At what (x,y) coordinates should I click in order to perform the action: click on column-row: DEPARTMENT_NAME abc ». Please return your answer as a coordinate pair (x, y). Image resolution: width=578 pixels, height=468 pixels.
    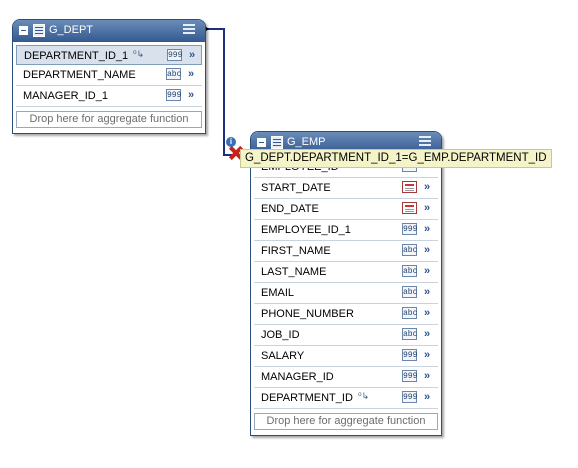
    Looking at the image, I should click on (109, 75).